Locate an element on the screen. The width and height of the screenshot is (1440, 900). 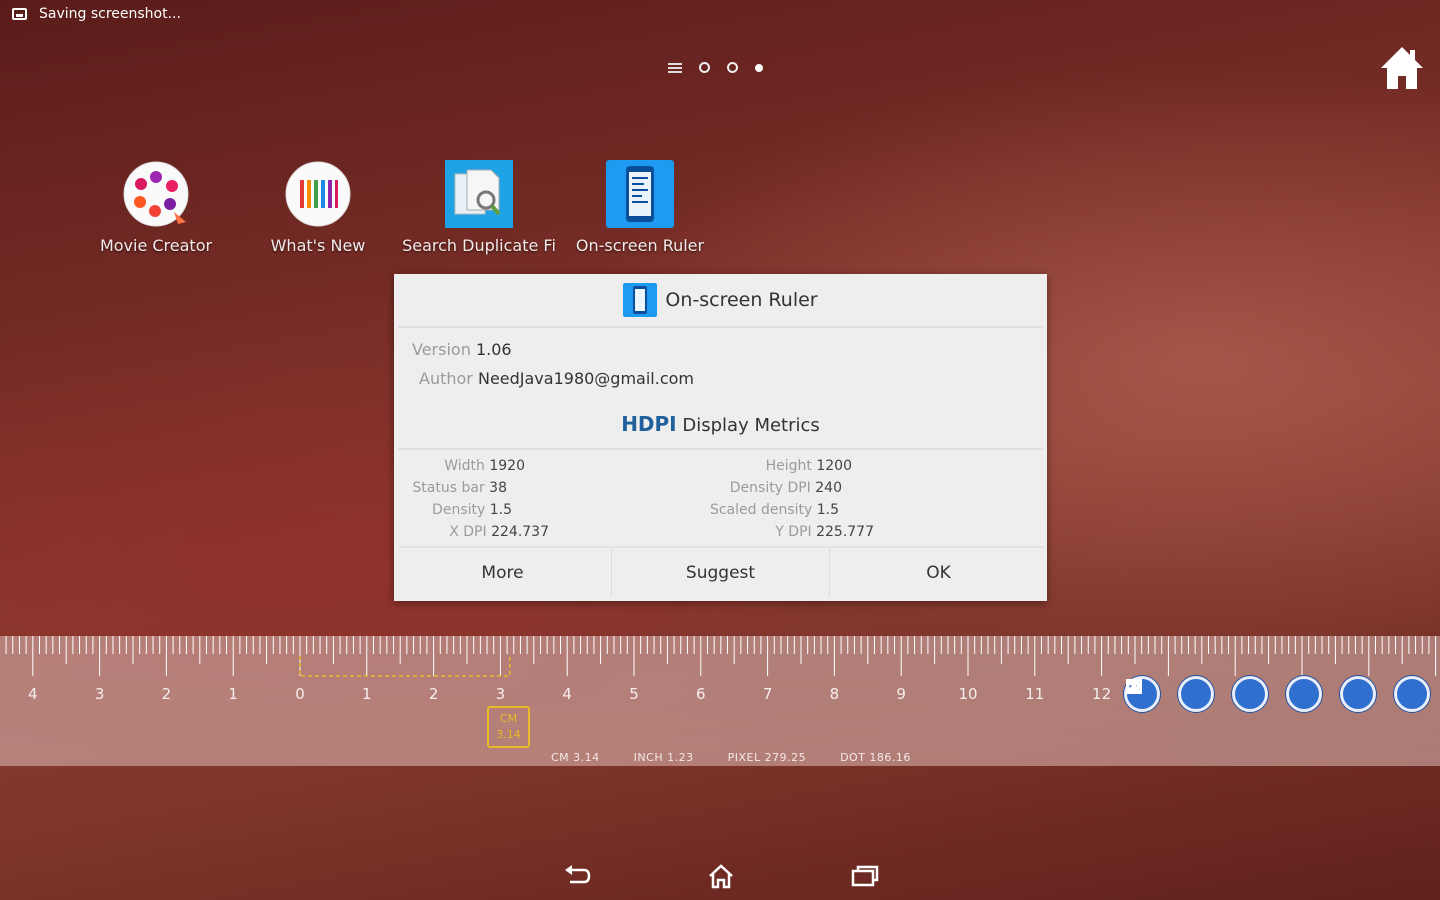
readout-dot: DOT 186.16 is located at coordinates (875, 757).